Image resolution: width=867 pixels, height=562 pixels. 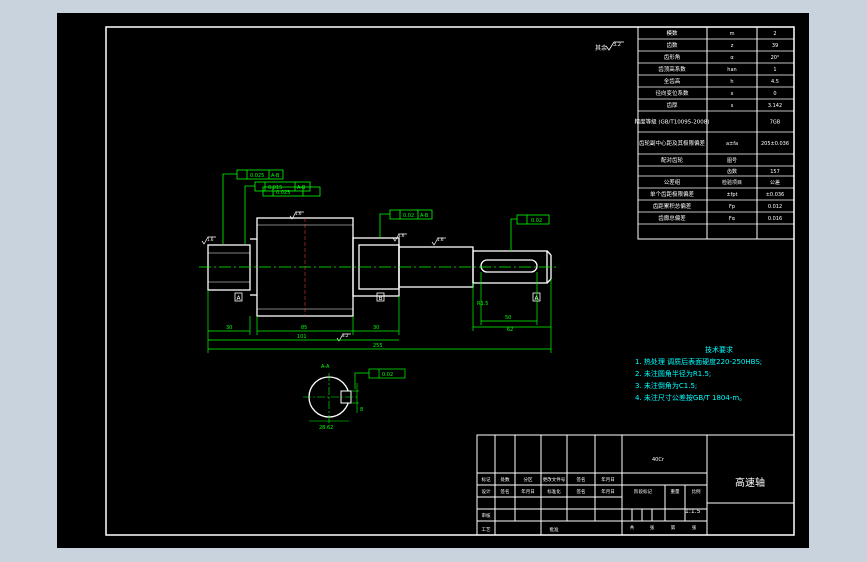 I want to click on params-cell: 检验项目, so click(x=732, y=182).